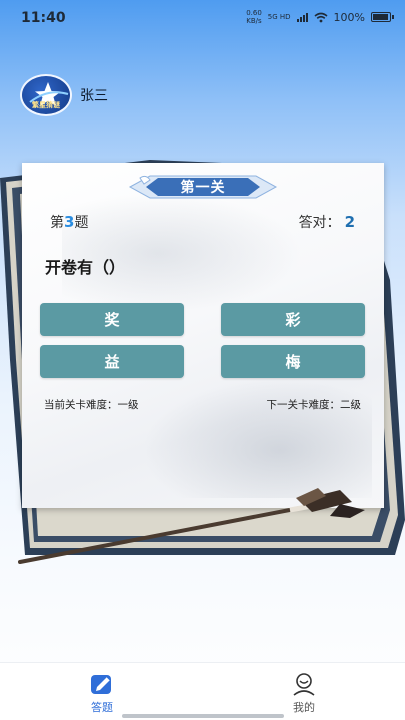 The image size is (405, 720). I want to click on current-difficulty: 当前关卡难度：一级, so click(91, 405).